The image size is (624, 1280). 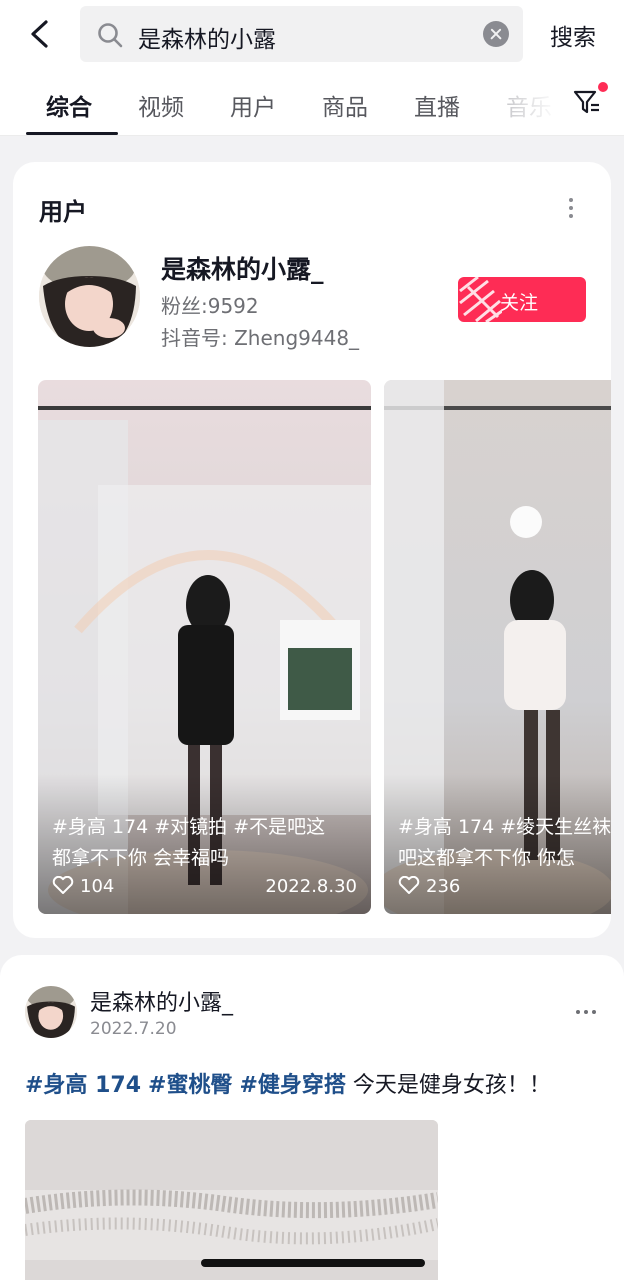 What do you see at coordinates (69, 105) in the screenshot?
I see `tab-all: 综合` at bounding box center [69, 105].